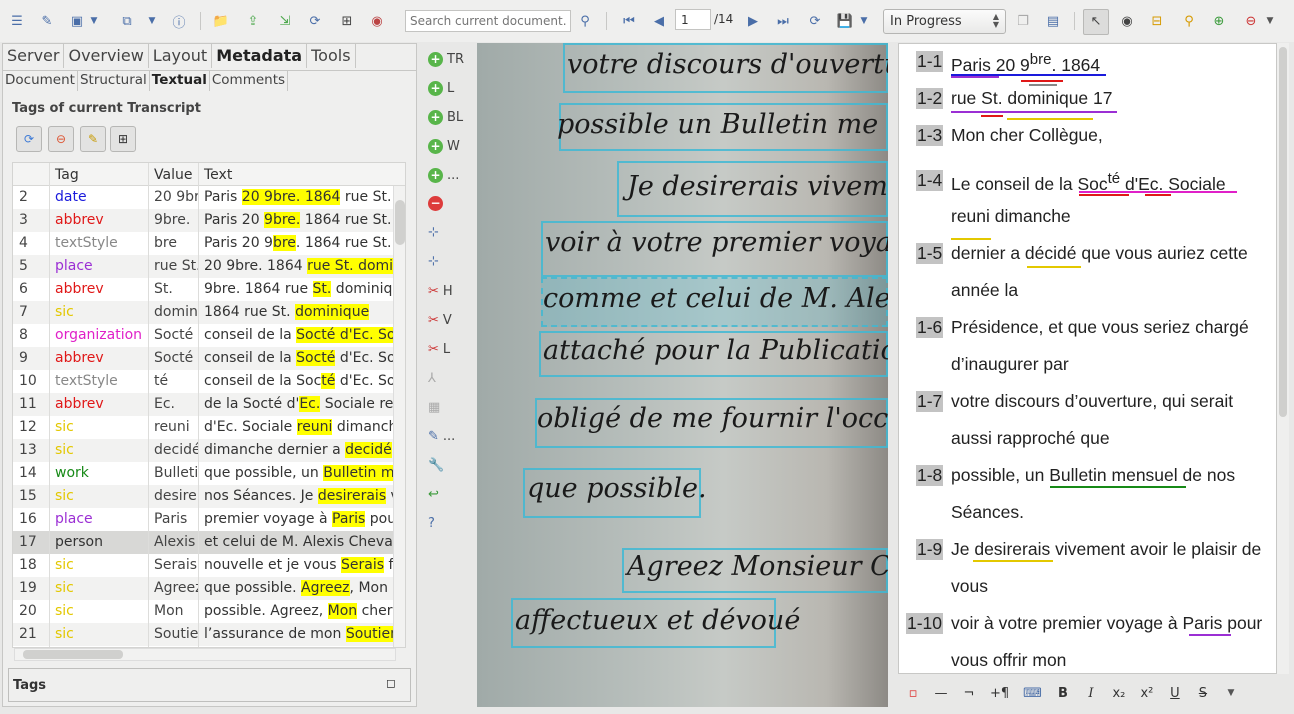 The image size is (1294, 714). Describe the element at coordinates (440, 291) in the screenshot. I see `split-h-button: ✂ H` at that location.